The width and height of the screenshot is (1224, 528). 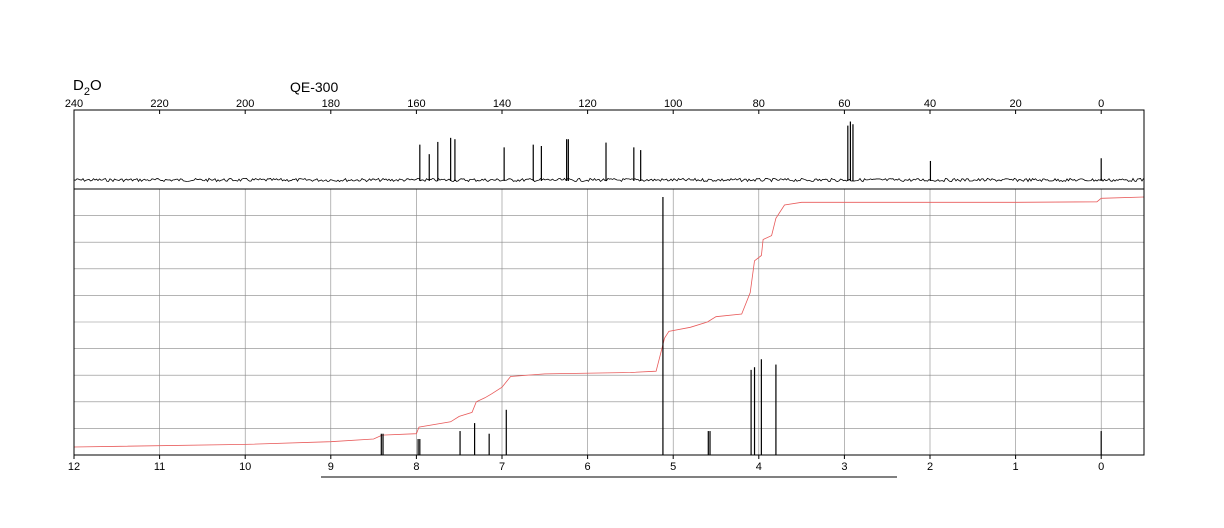 I want to click on carbon-axis-labels: 240 220 200 180 160 140 120 100 80 60 40 20 0, so click(x=584, y=104).